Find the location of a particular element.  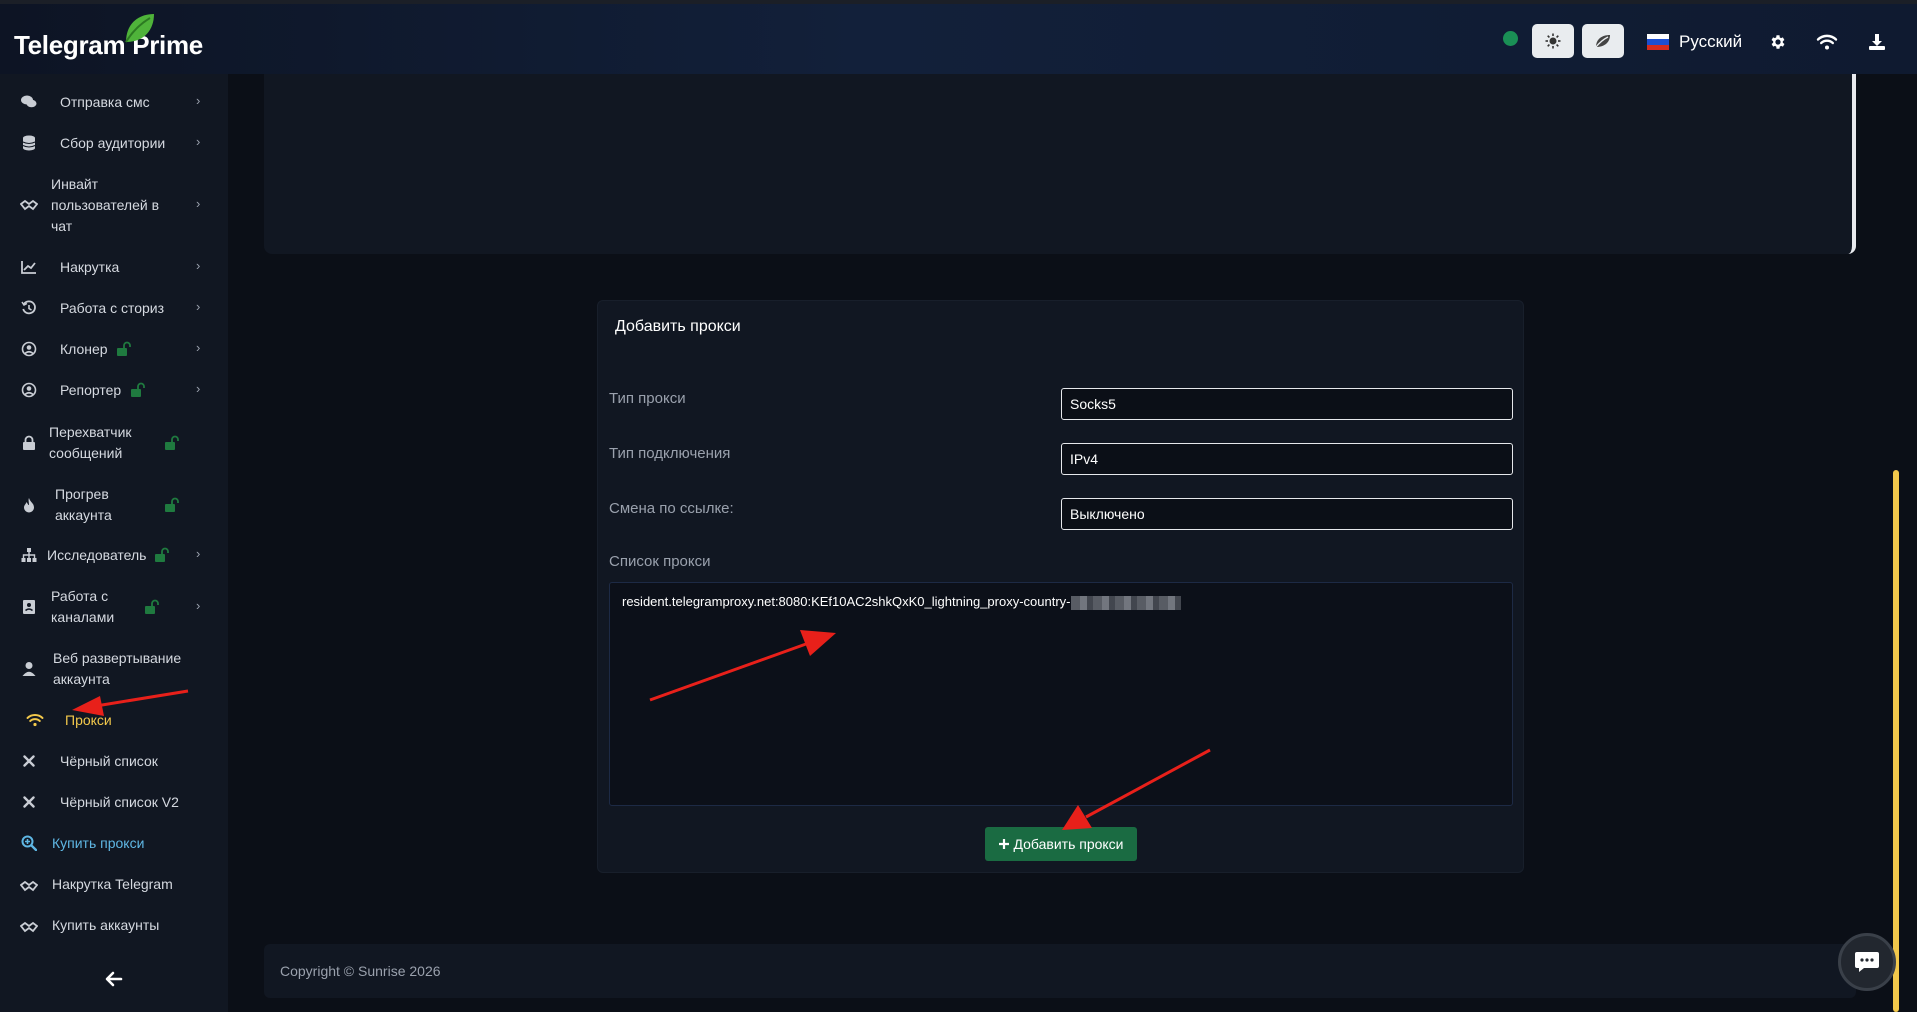

leaf-logo-icon is located at coordinates (139, 28).